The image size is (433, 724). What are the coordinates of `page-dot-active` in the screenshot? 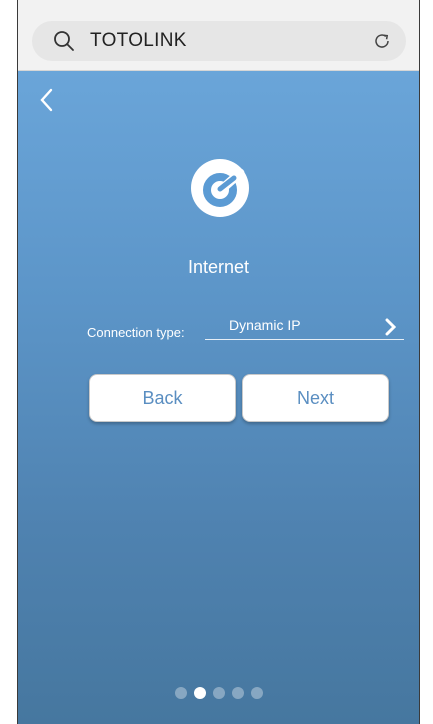 It's located at (199, 693).